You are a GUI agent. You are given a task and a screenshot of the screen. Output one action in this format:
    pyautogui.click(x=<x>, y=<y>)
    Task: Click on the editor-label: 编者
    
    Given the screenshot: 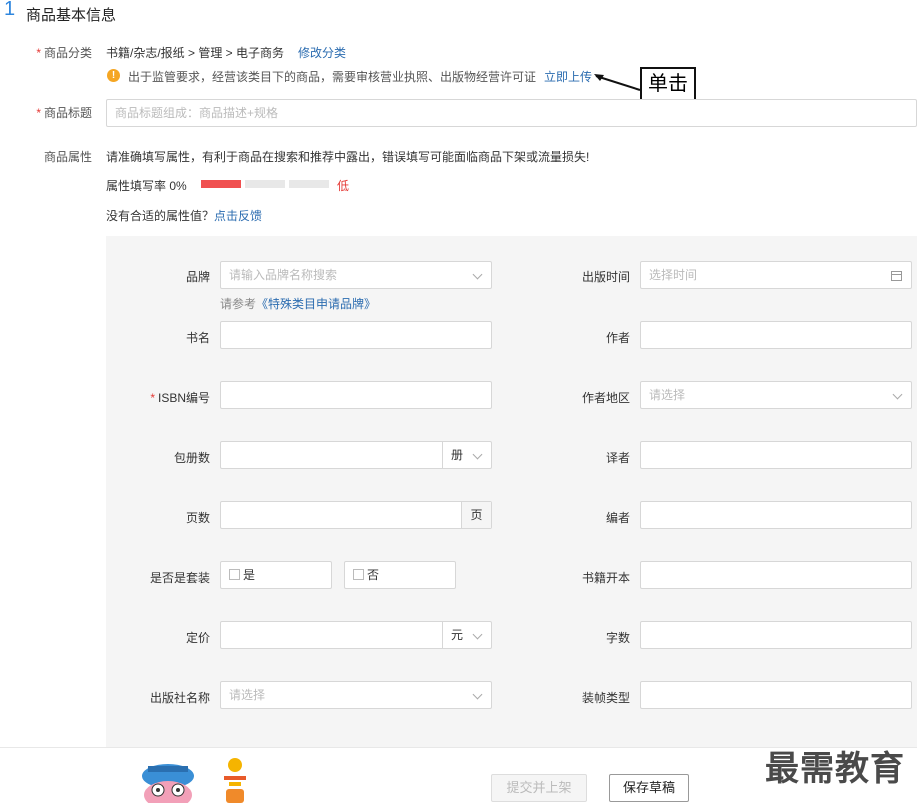 What is the action you would take?
    pyautogui.click(x=617, y=518)
    